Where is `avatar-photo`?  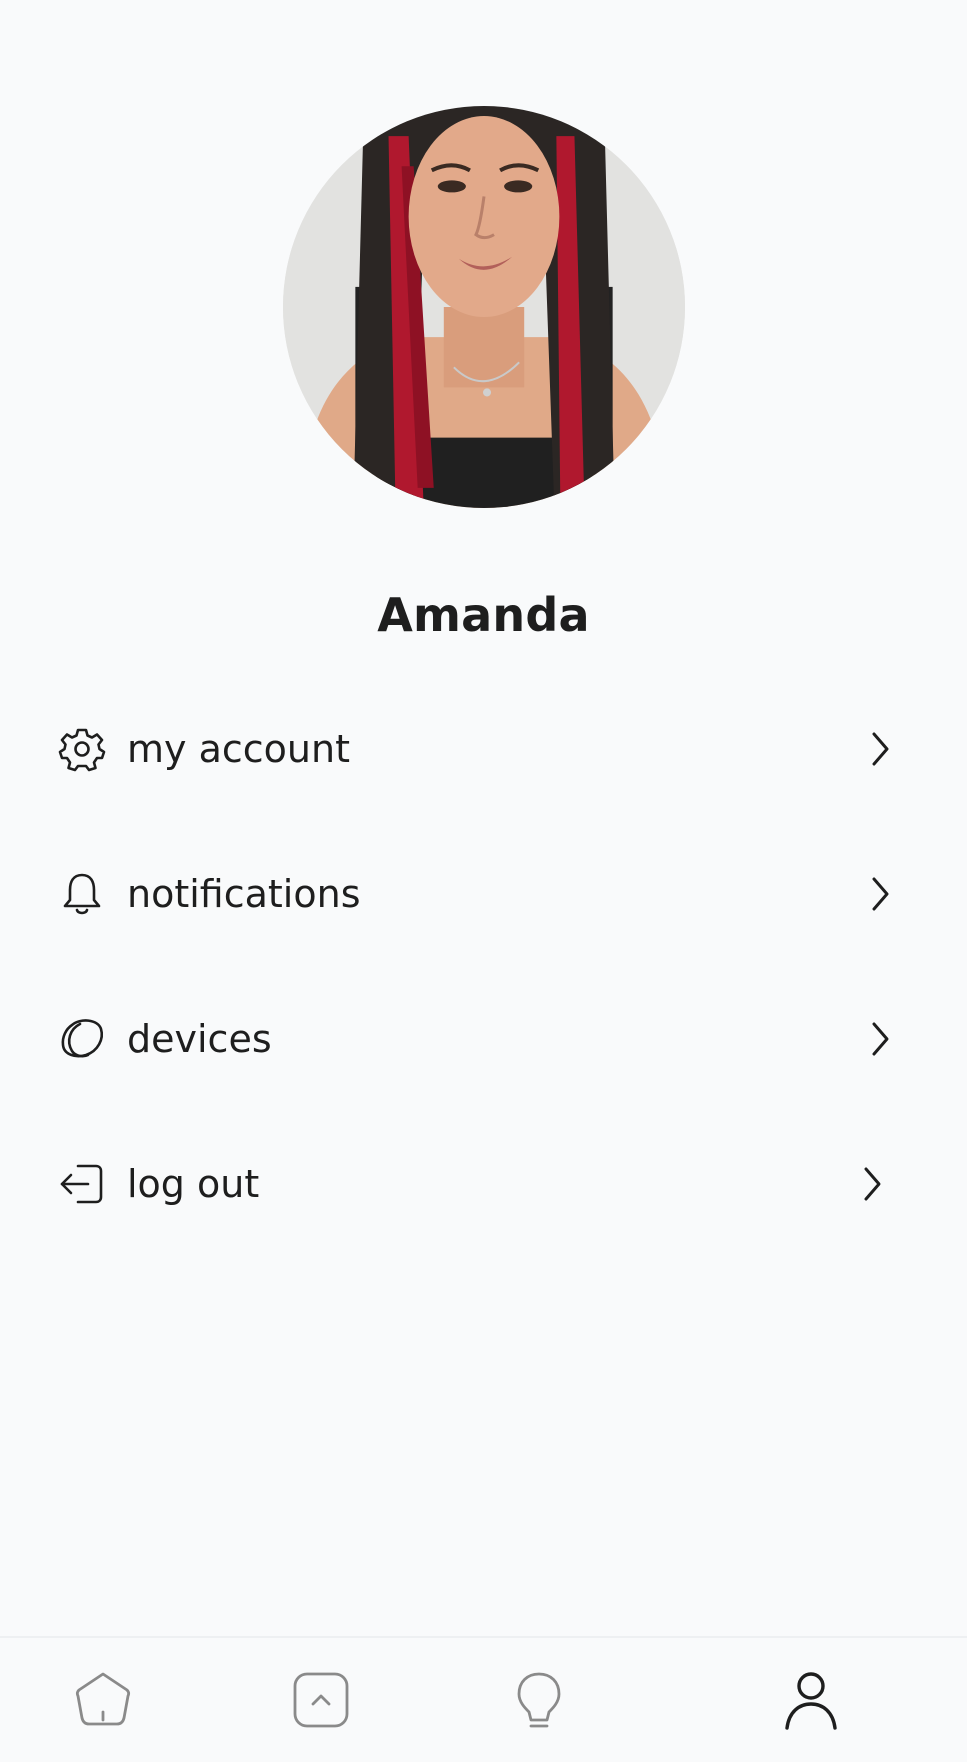
avatar-photo is located at coordinates (484, 307).